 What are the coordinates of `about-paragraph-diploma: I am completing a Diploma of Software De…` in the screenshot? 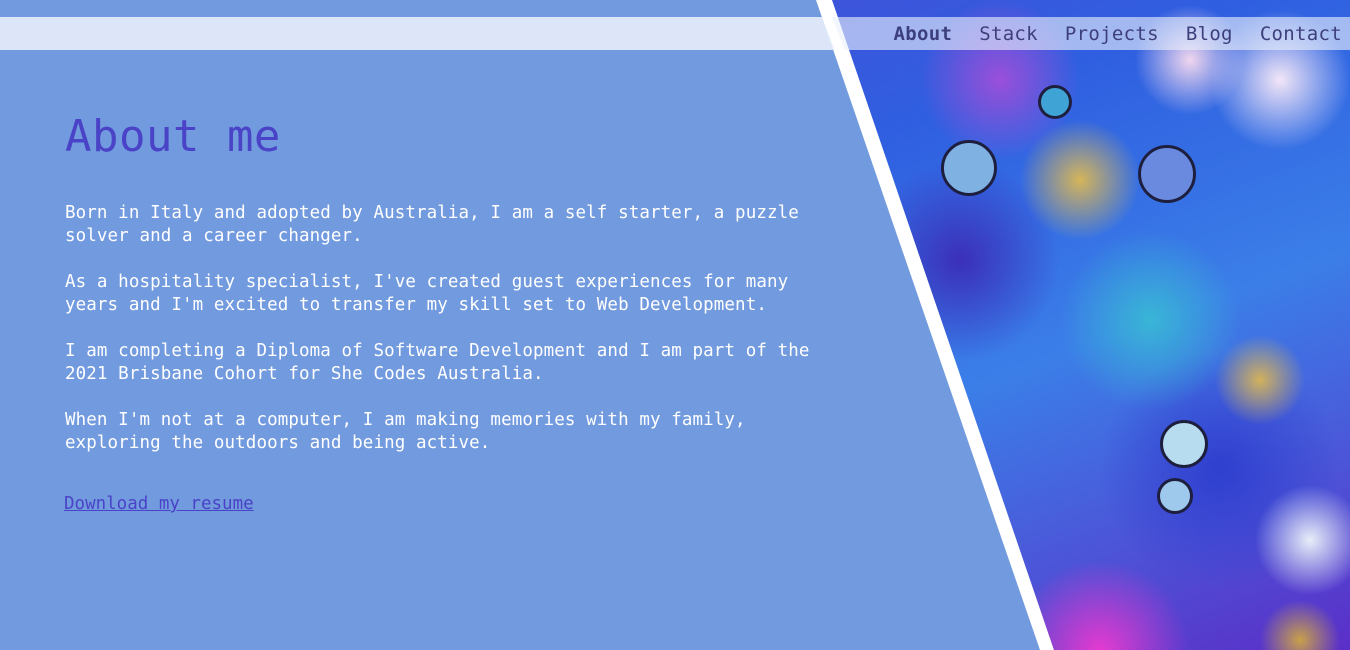 It's located at (437, 362).